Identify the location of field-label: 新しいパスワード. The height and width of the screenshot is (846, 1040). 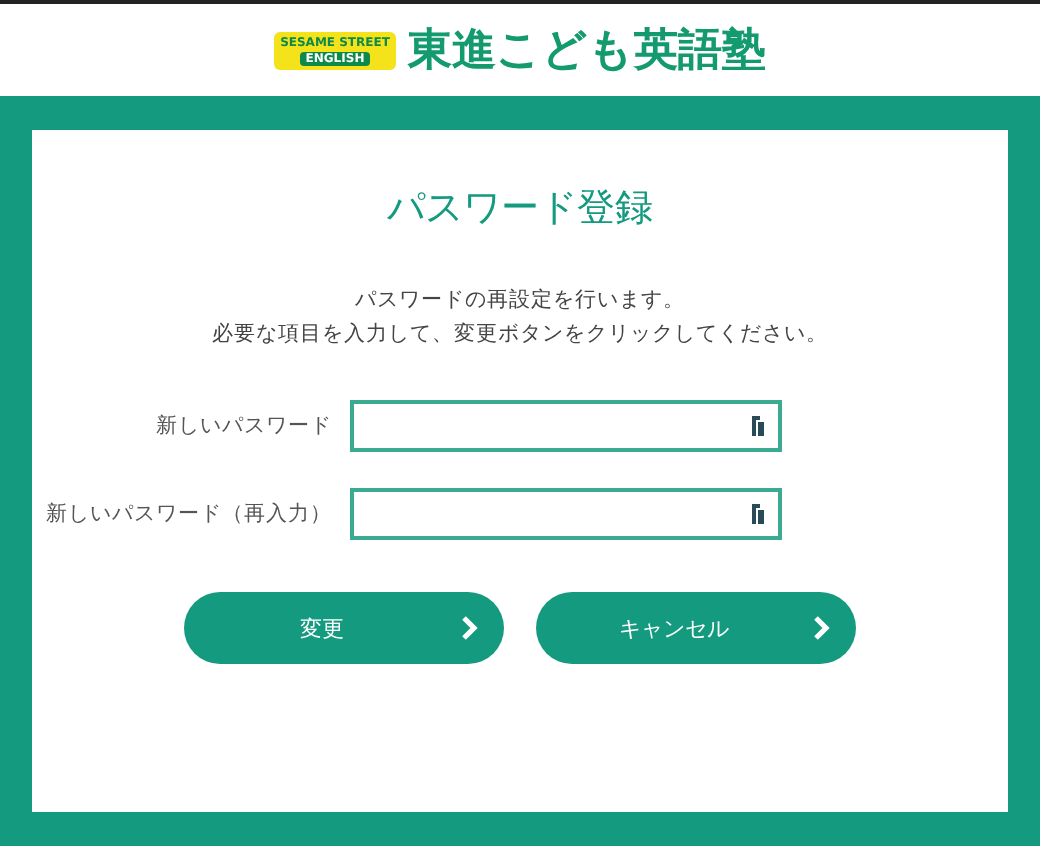
(244, 426).